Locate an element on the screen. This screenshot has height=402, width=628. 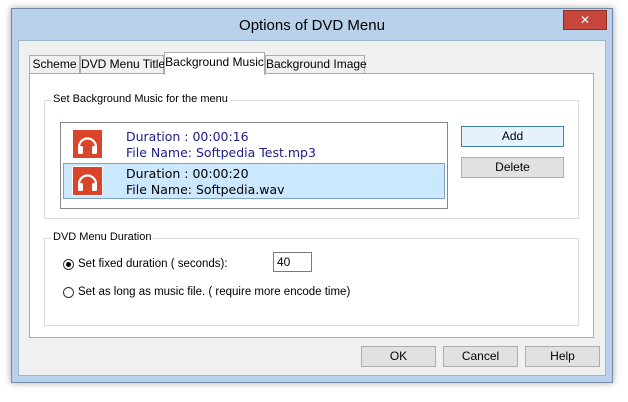
music-length-radio is located at coordinates (68, 292).